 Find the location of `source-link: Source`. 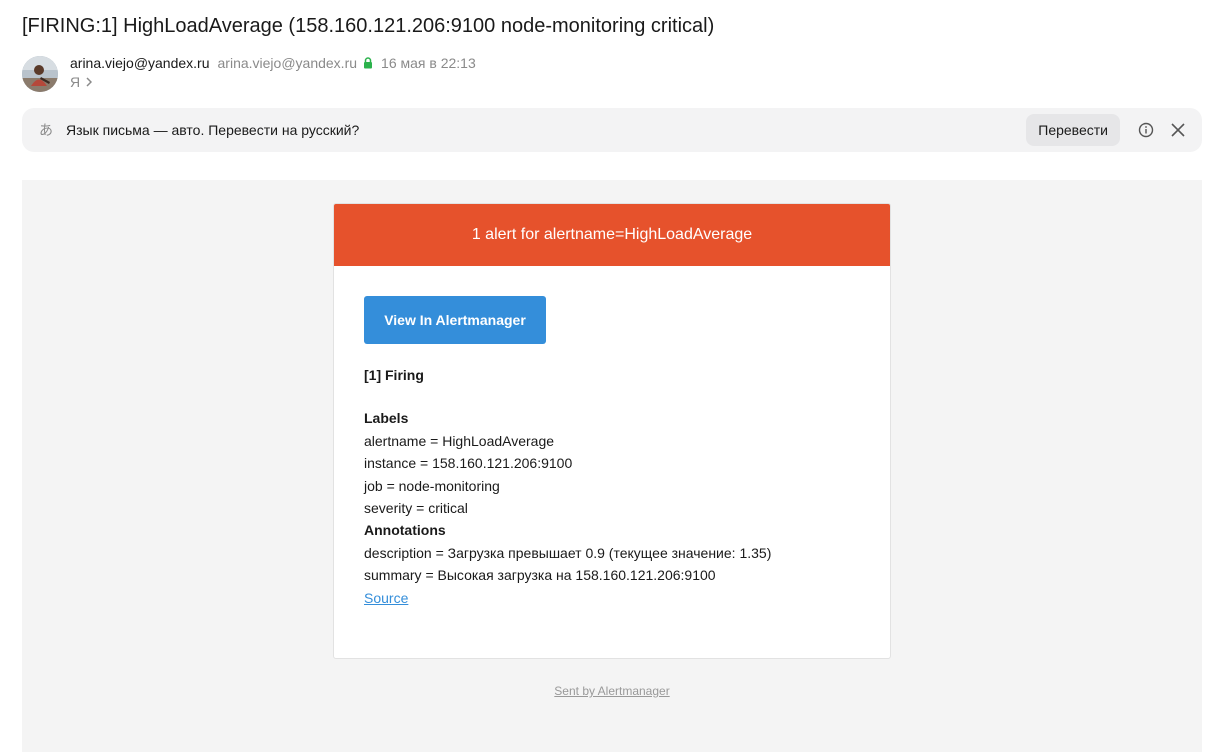

source-link: Source is located at coordinates (386, 598).